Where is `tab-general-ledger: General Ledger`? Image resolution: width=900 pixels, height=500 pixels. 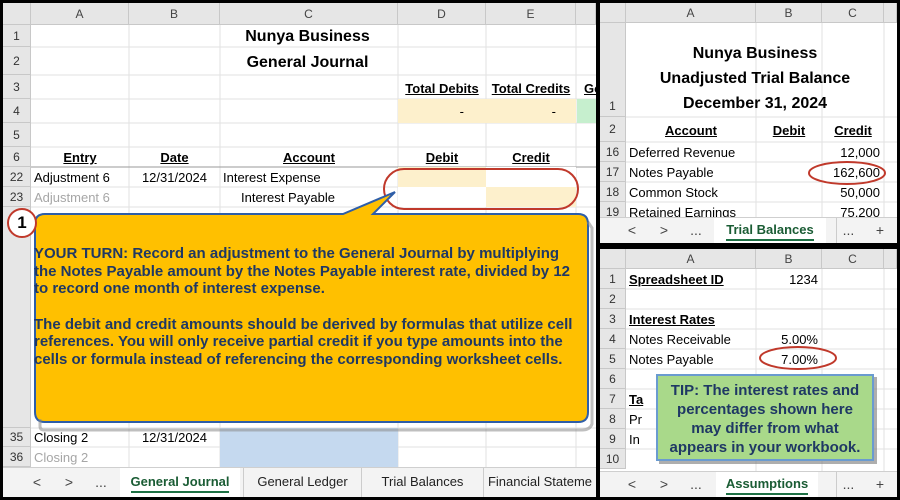
tab-general-ledger: General Ledger is located at coordinates (302, 482).